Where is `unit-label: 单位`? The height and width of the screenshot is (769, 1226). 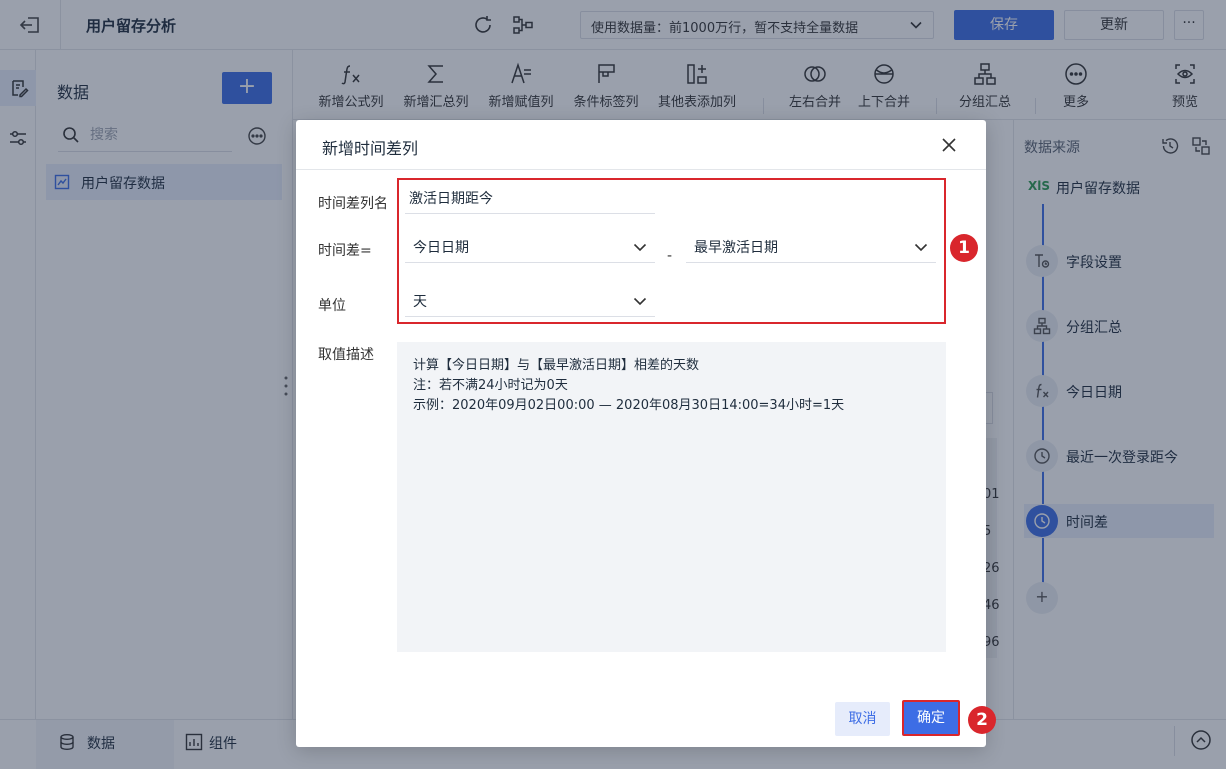
unit-label: 单位 is located at coordinates (332, 306).